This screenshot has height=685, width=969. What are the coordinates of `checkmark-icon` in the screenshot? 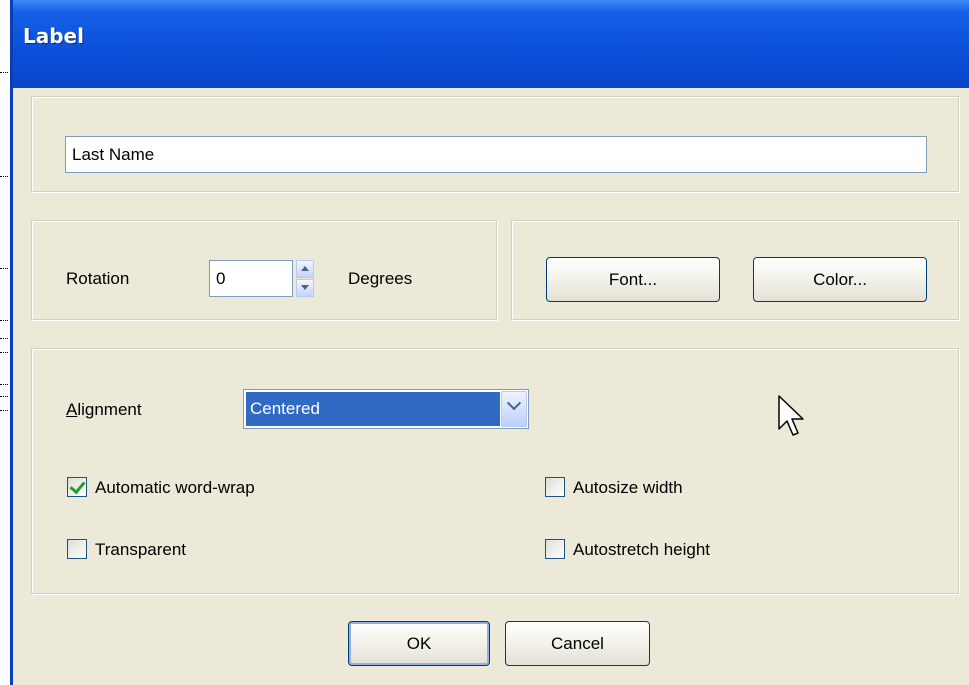 It's located at (77, 486).